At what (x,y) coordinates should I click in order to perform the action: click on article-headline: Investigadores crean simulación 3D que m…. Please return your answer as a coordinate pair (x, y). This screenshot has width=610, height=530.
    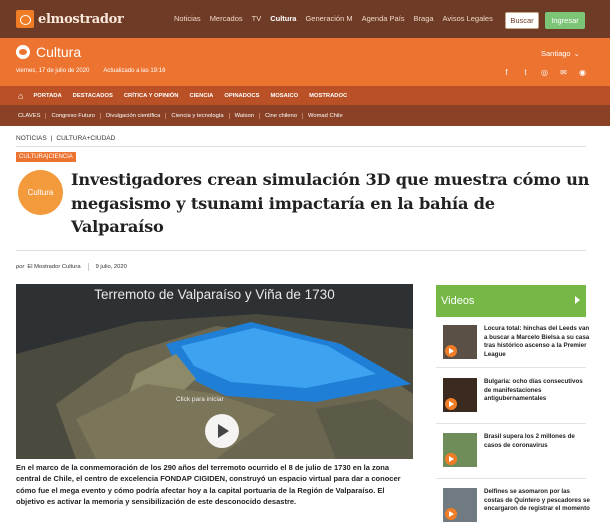
    Looking at the image, I should click on (330, 203).